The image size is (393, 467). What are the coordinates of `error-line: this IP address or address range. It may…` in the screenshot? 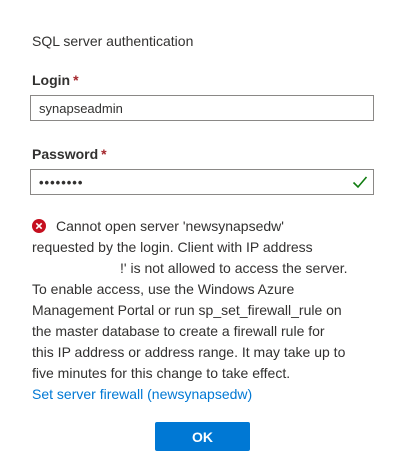 It's located at (189, 352).